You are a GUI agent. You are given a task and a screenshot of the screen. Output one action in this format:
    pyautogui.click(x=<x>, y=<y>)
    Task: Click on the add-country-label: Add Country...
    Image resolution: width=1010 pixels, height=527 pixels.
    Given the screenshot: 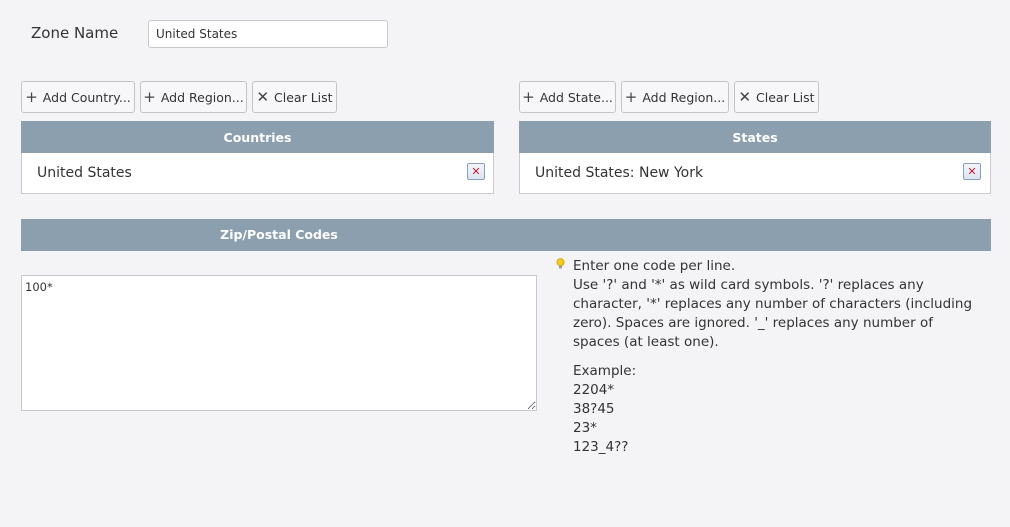 What is the action you would take?
    pyautogui.click(x=86, y=97)
    